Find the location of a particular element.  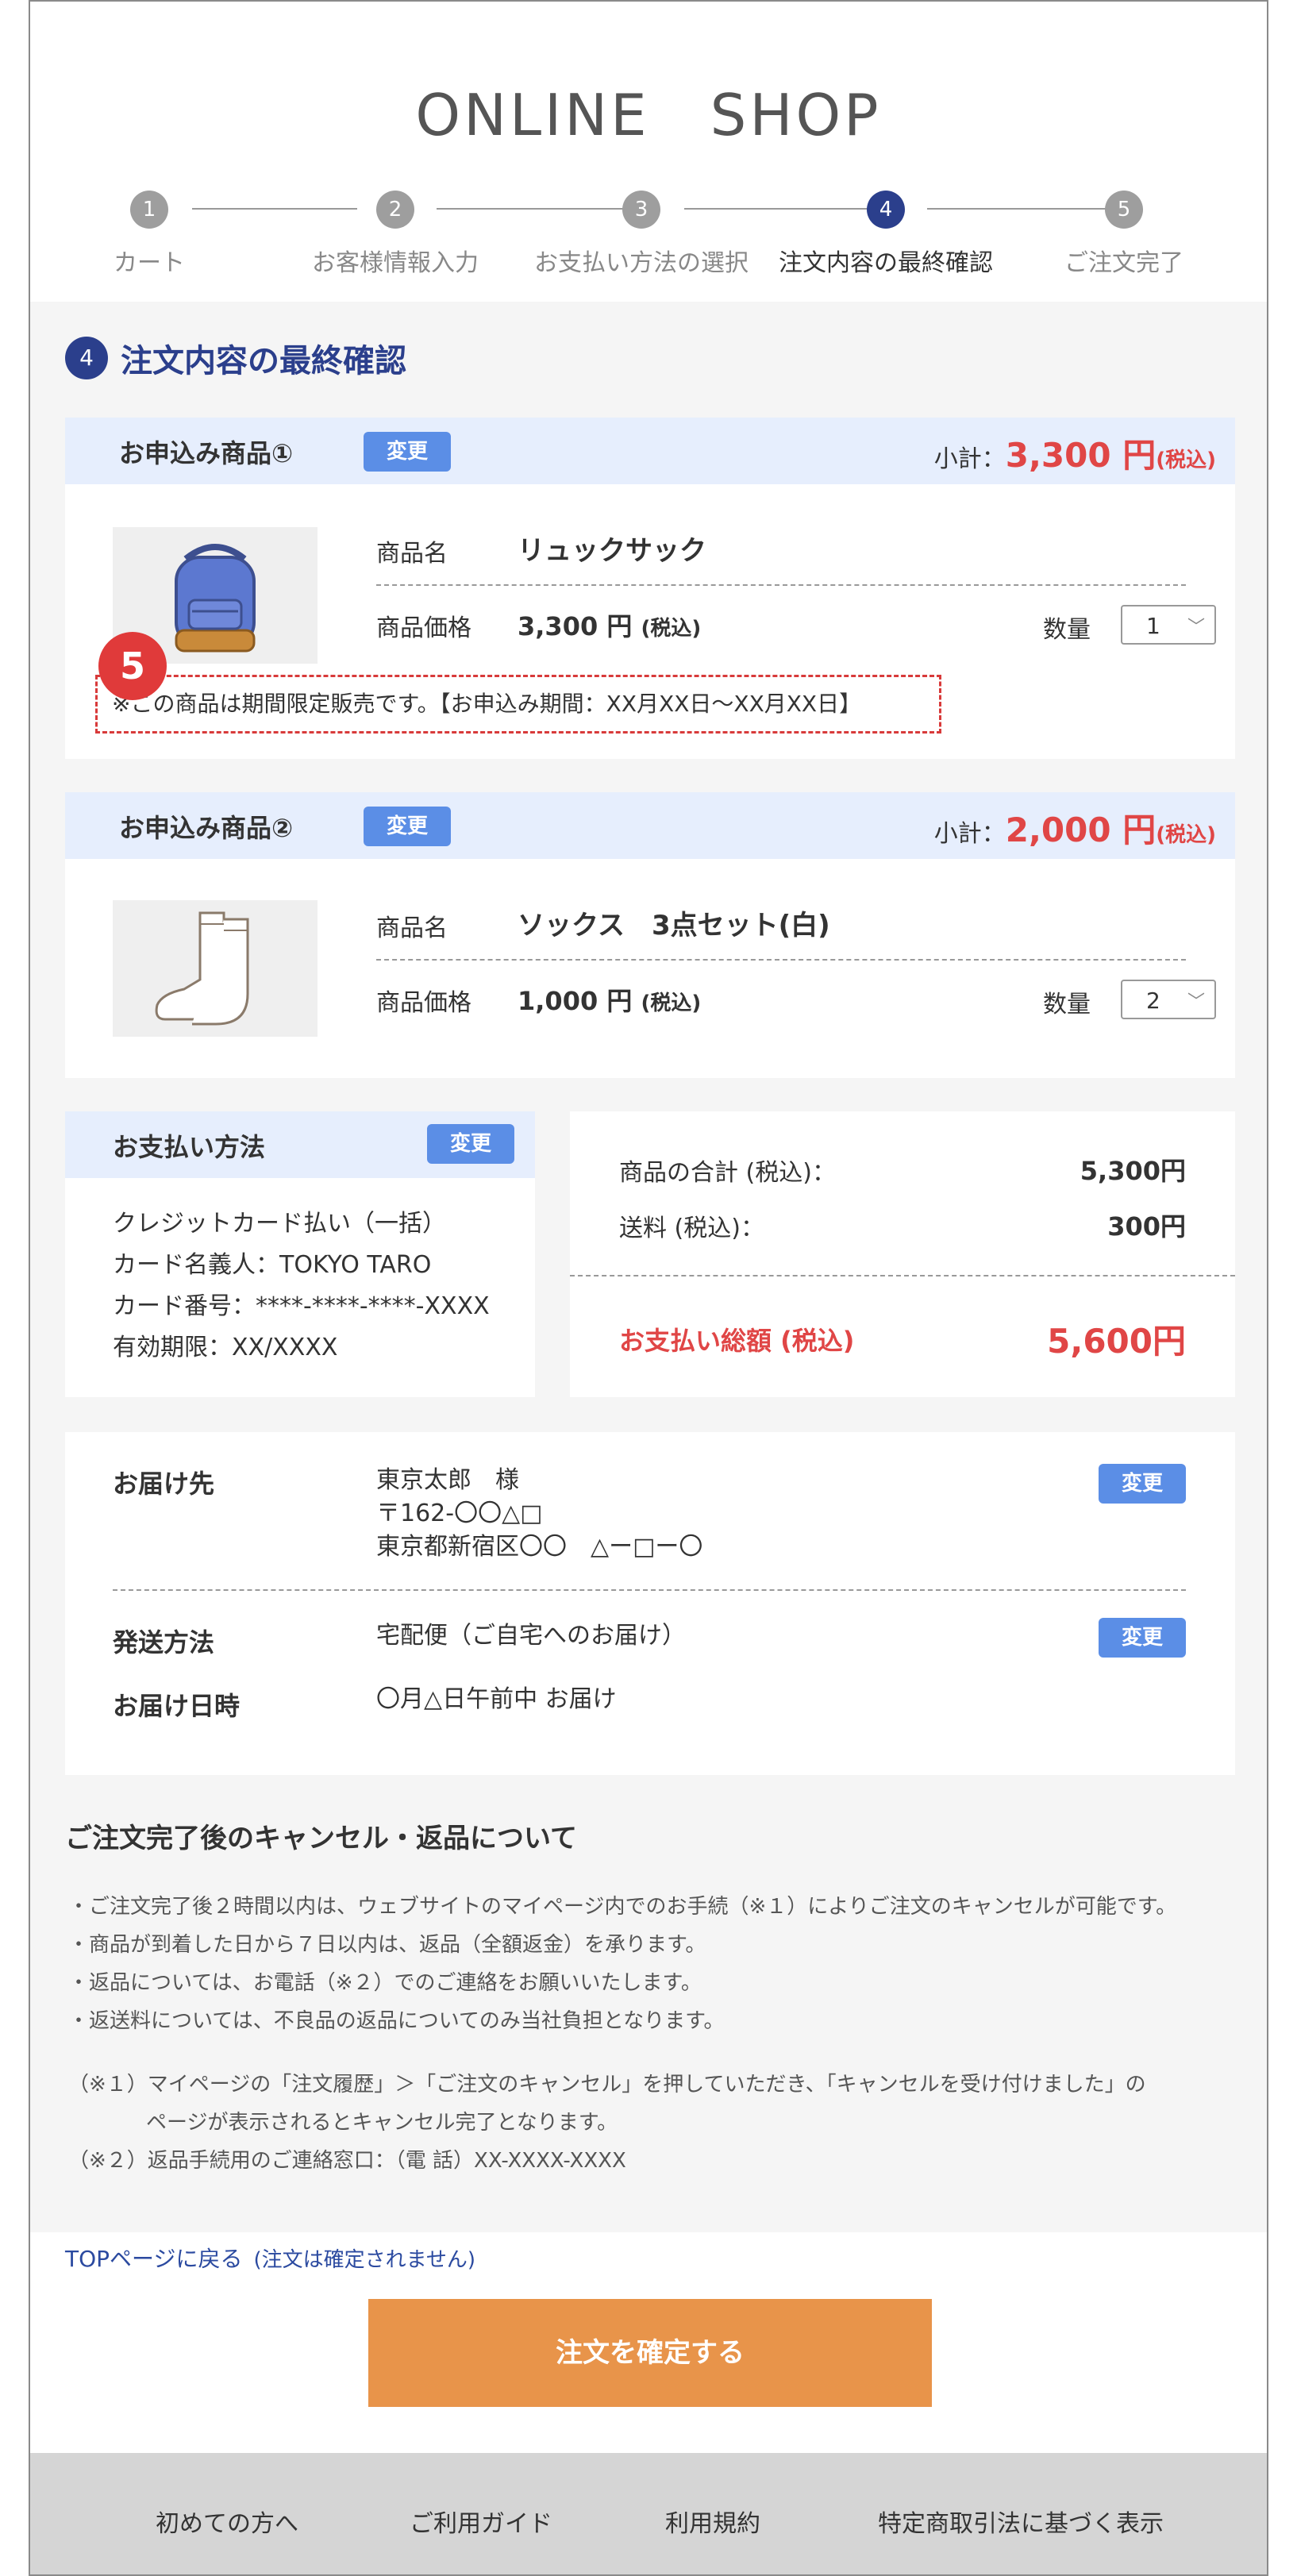

change-item-1-button: 変更 is located at coordinates (407, 452).